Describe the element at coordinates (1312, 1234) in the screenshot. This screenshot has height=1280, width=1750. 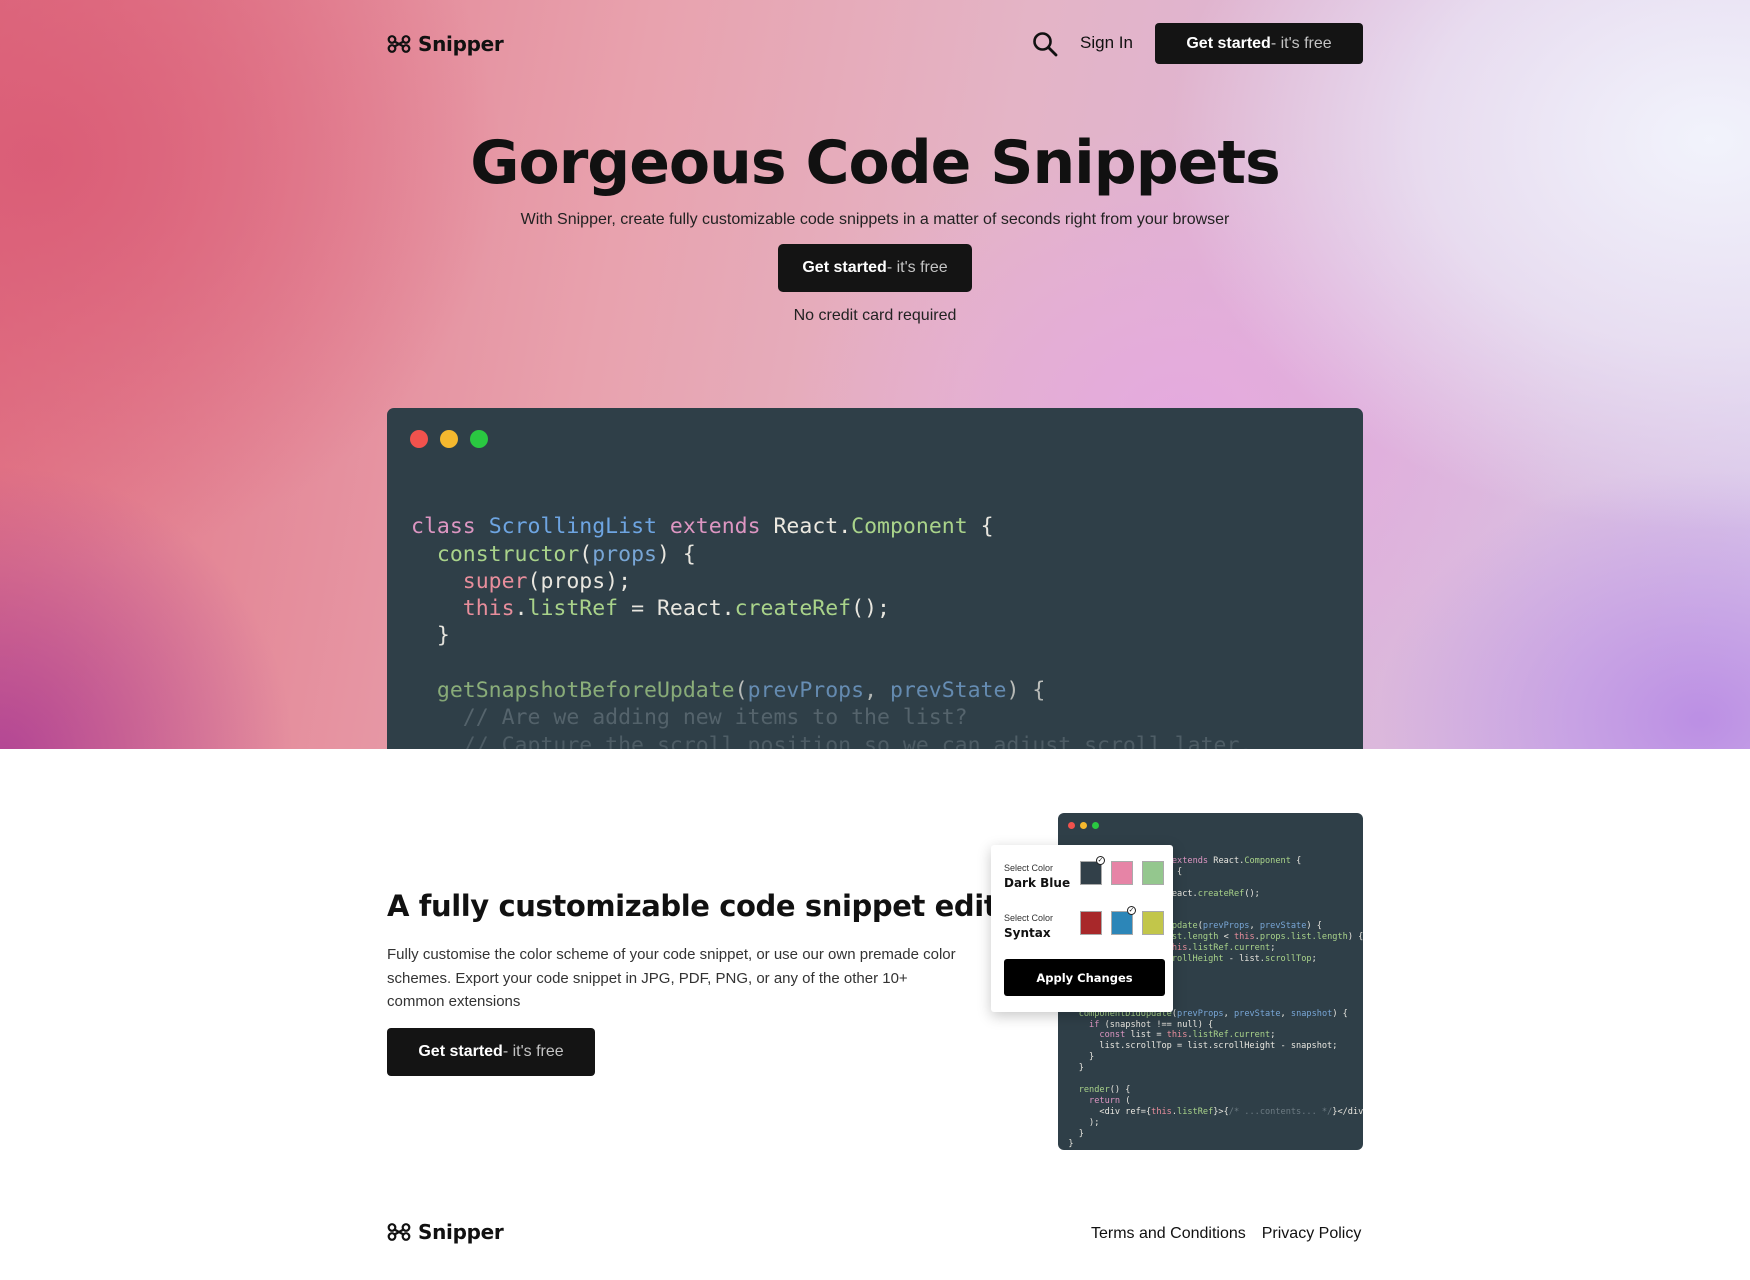
I see `privacy-link: Privacy Policy` at that location.